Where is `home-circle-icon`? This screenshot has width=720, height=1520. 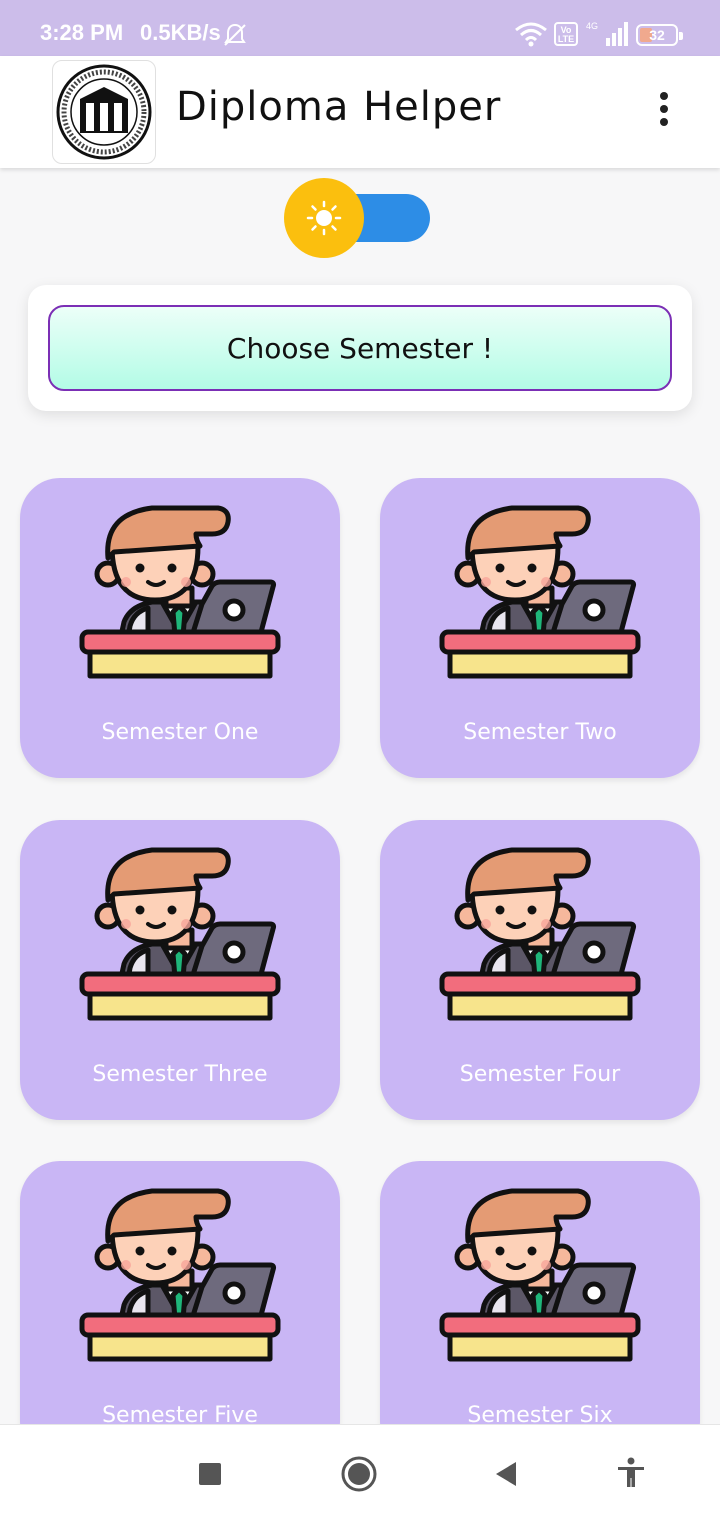
home-circle-icon is located at coordinates (359, 1476).